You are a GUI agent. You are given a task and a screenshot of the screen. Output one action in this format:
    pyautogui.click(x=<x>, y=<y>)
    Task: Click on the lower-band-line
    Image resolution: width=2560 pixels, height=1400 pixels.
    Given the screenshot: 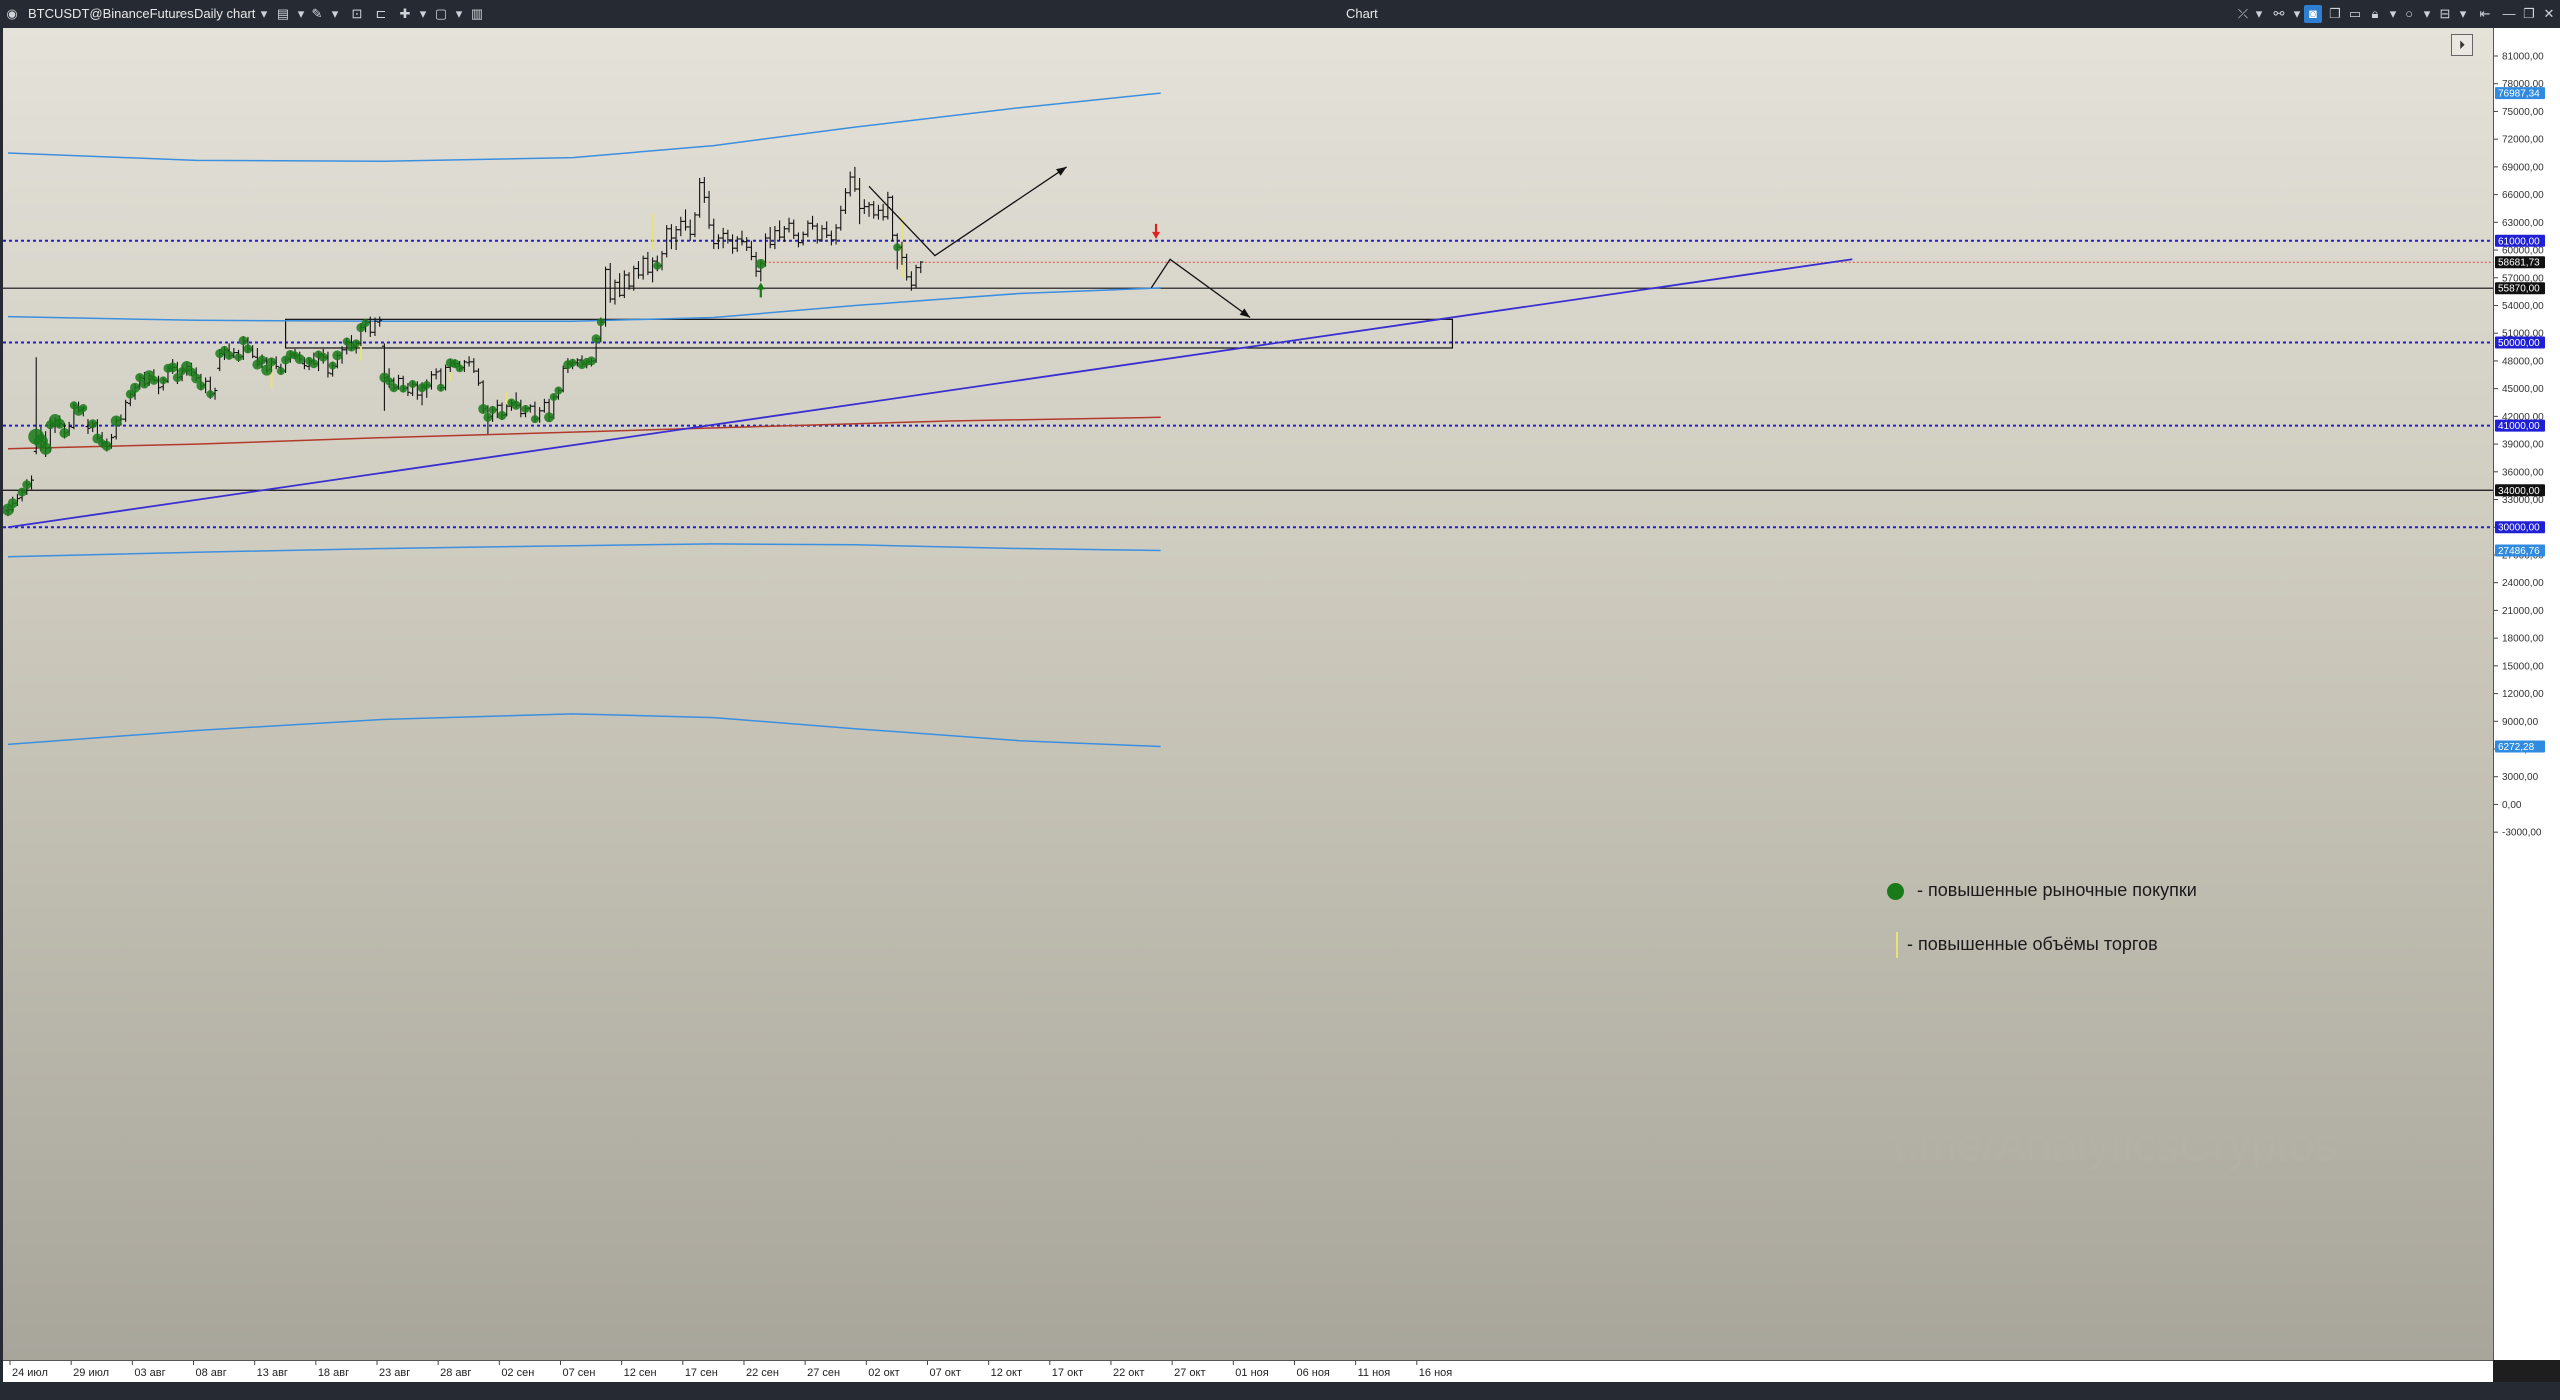 What is the action you would take?
    pyautogui.click(x=584, y=550)
    